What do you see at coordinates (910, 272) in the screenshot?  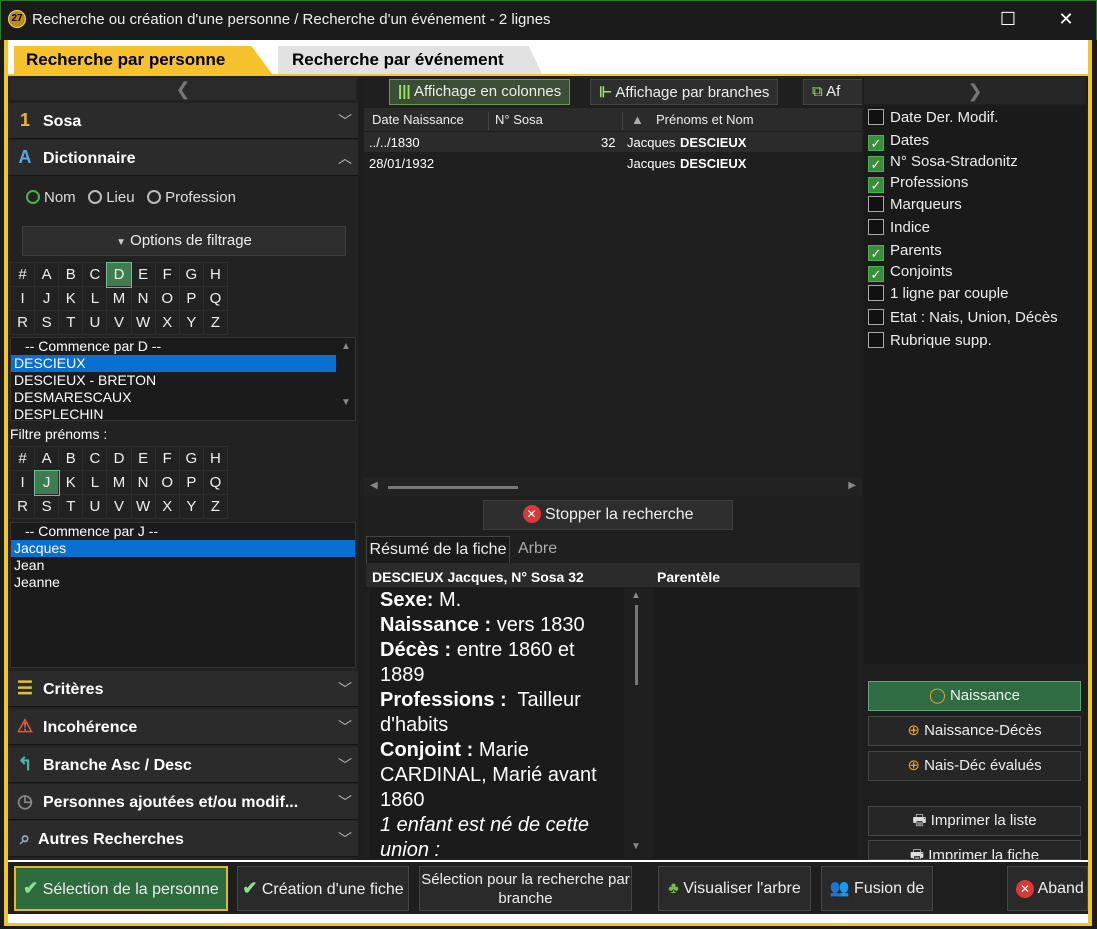 I see `option-conjoints: ✓ Conjoints` at bounding box center [910, 272].